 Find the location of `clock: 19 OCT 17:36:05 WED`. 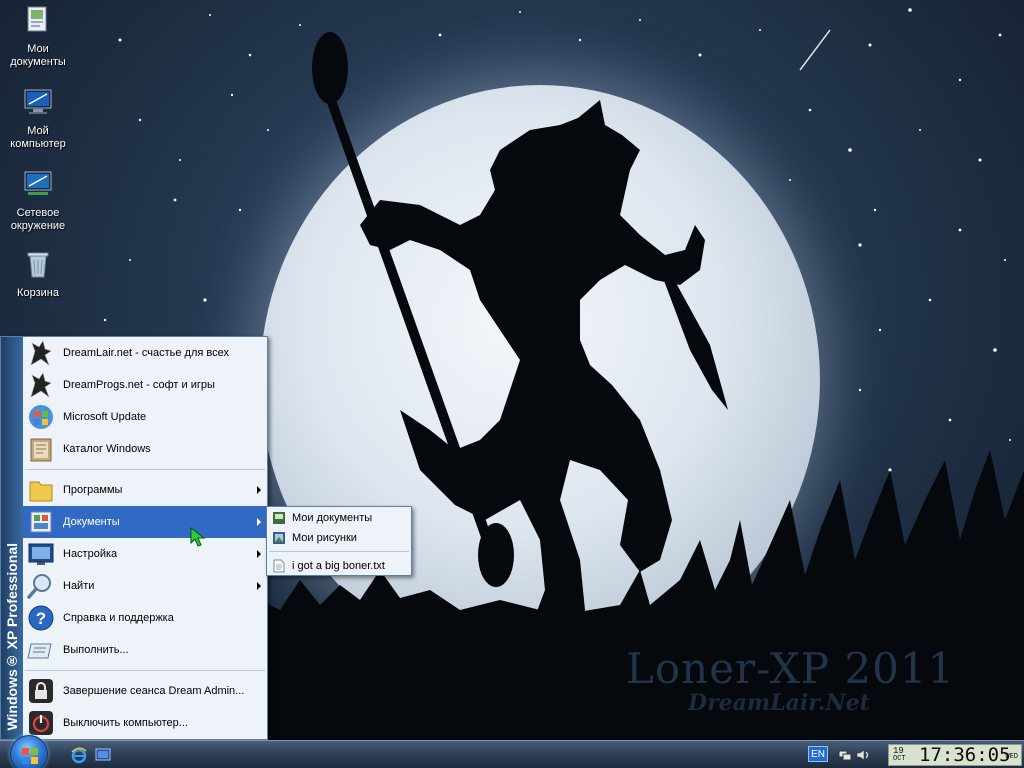

clock: 19 OCT 17:36:05 WED is located at coordinates (955, 755).